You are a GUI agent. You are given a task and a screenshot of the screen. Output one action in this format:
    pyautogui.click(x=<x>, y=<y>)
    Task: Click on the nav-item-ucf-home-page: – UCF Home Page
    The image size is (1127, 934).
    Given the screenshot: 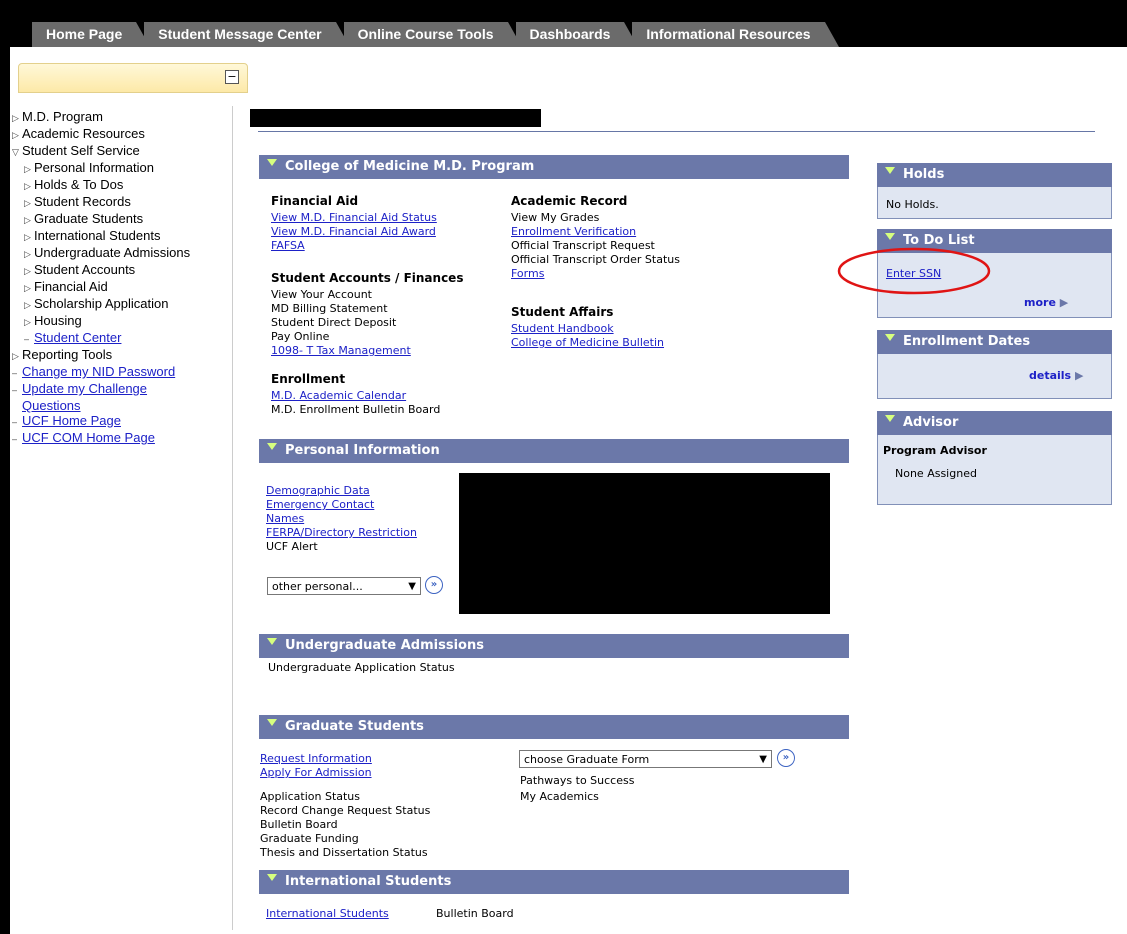 What is the action you would take?
    pyautogui.click(x=101, y=421)
    